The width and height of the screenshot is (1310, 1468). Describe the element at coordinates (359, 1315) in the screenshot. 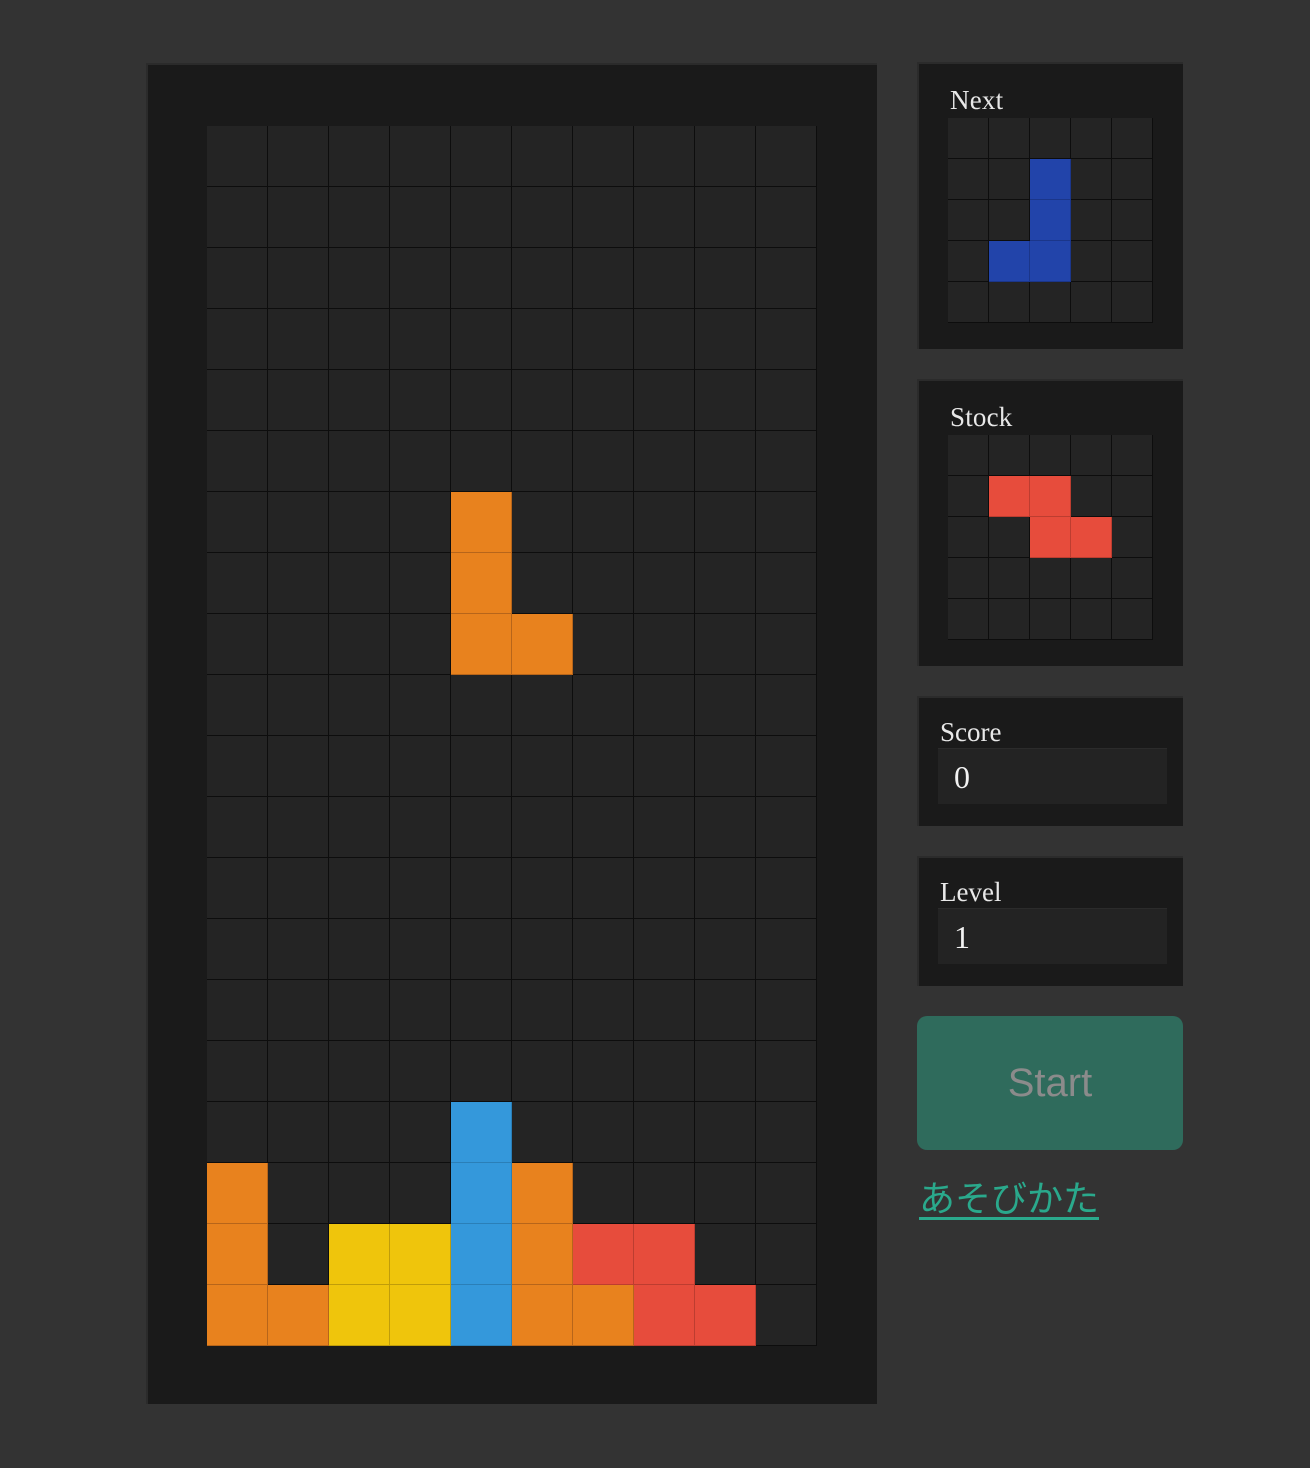

I see `block-yellow` at that location.